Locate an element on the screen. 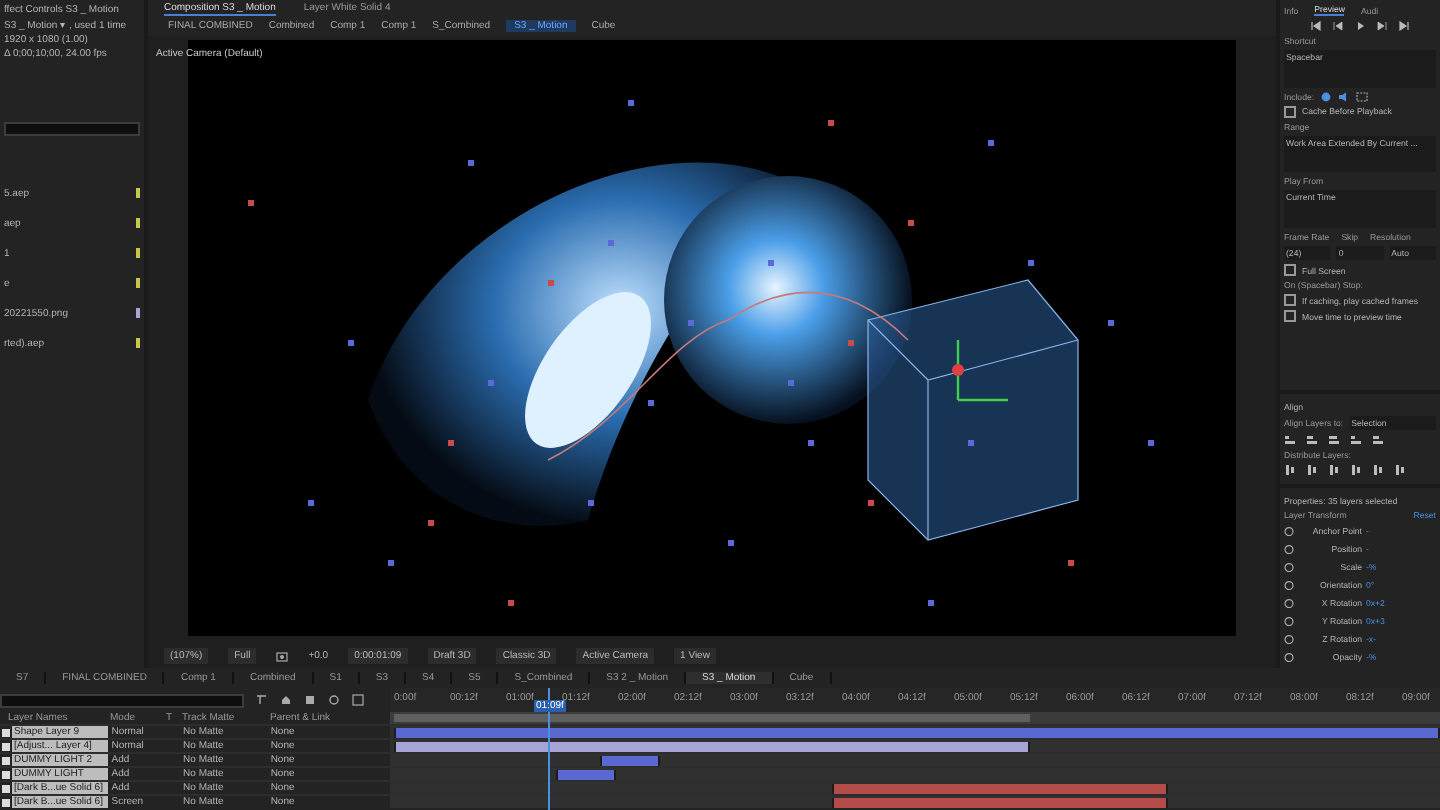 Image resolution: width=1440 pixels, height=810 pixels. next-frame-icon is located at coordinates (1382, 26).